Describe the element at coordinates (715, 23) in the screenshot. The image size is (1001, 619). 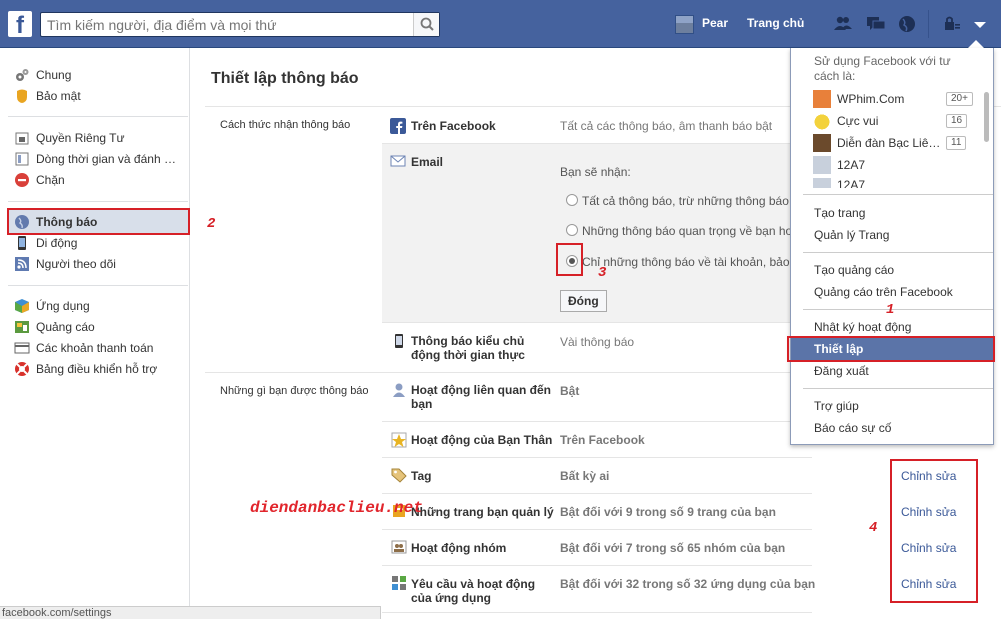
I see `profile-link: Pear` at that location.